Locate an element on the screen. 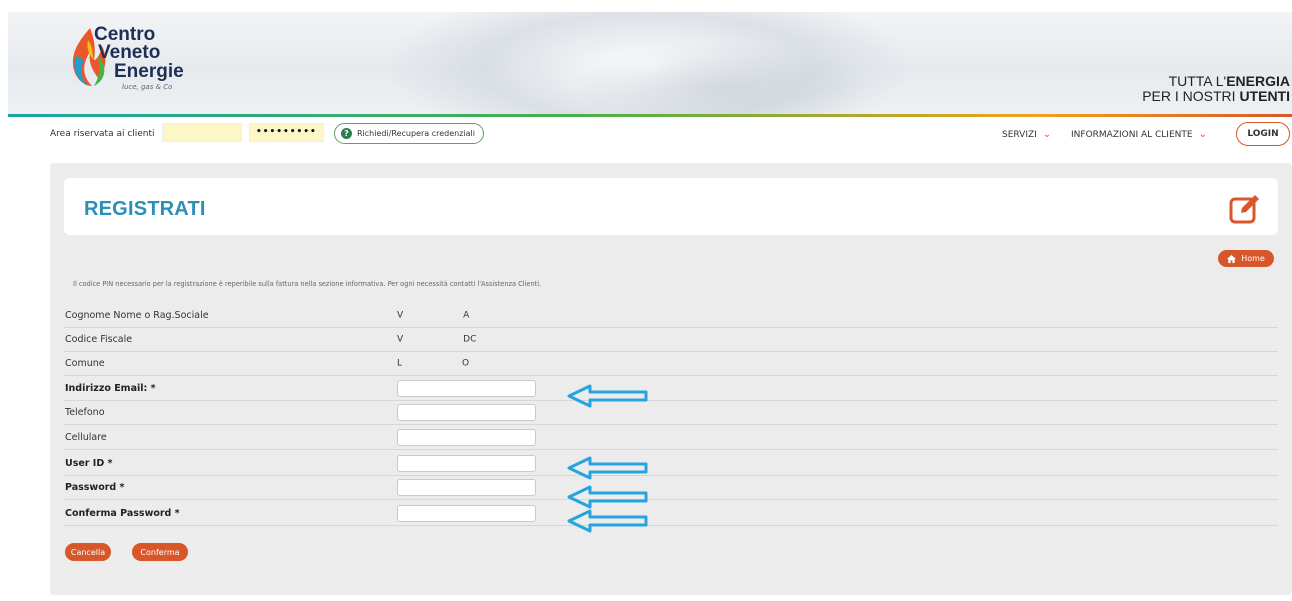 The height and width of the screenshot is (601, 1292). field-value-comune: LO is located at coordinates (433, 363).